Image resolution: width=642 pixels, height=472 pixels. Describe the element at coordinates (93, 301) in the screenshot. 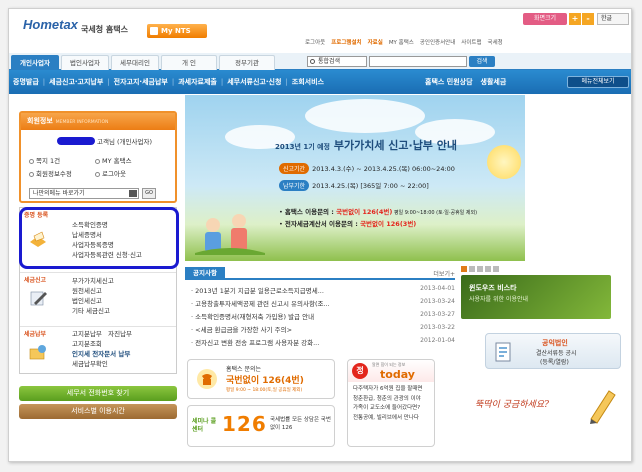

I see `service-link: 법인세신고` at that location.